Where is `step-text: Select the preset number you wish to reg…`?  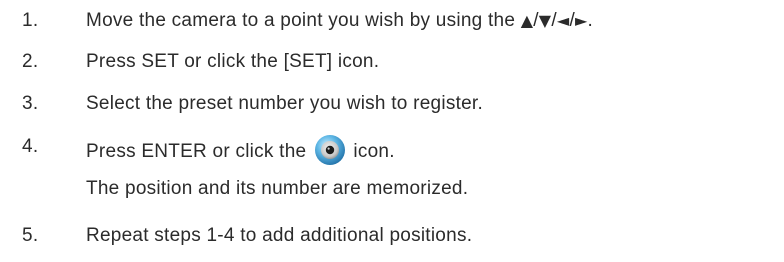 step-text: Select the preset number you wish to reg… is located at coordinates (284, 103).